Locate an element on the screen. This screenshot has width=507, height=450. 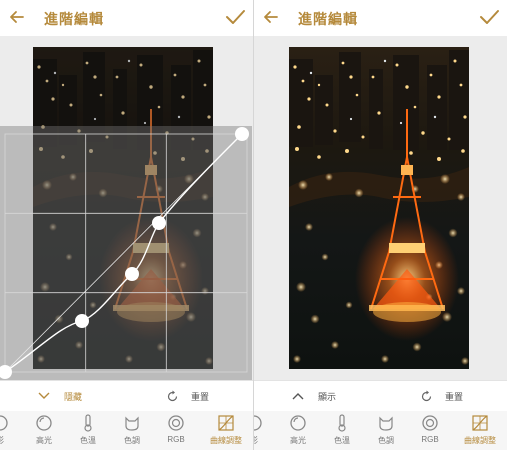
curve-controls-bar: 顯示 重置 is located at coordinates (380, 395).